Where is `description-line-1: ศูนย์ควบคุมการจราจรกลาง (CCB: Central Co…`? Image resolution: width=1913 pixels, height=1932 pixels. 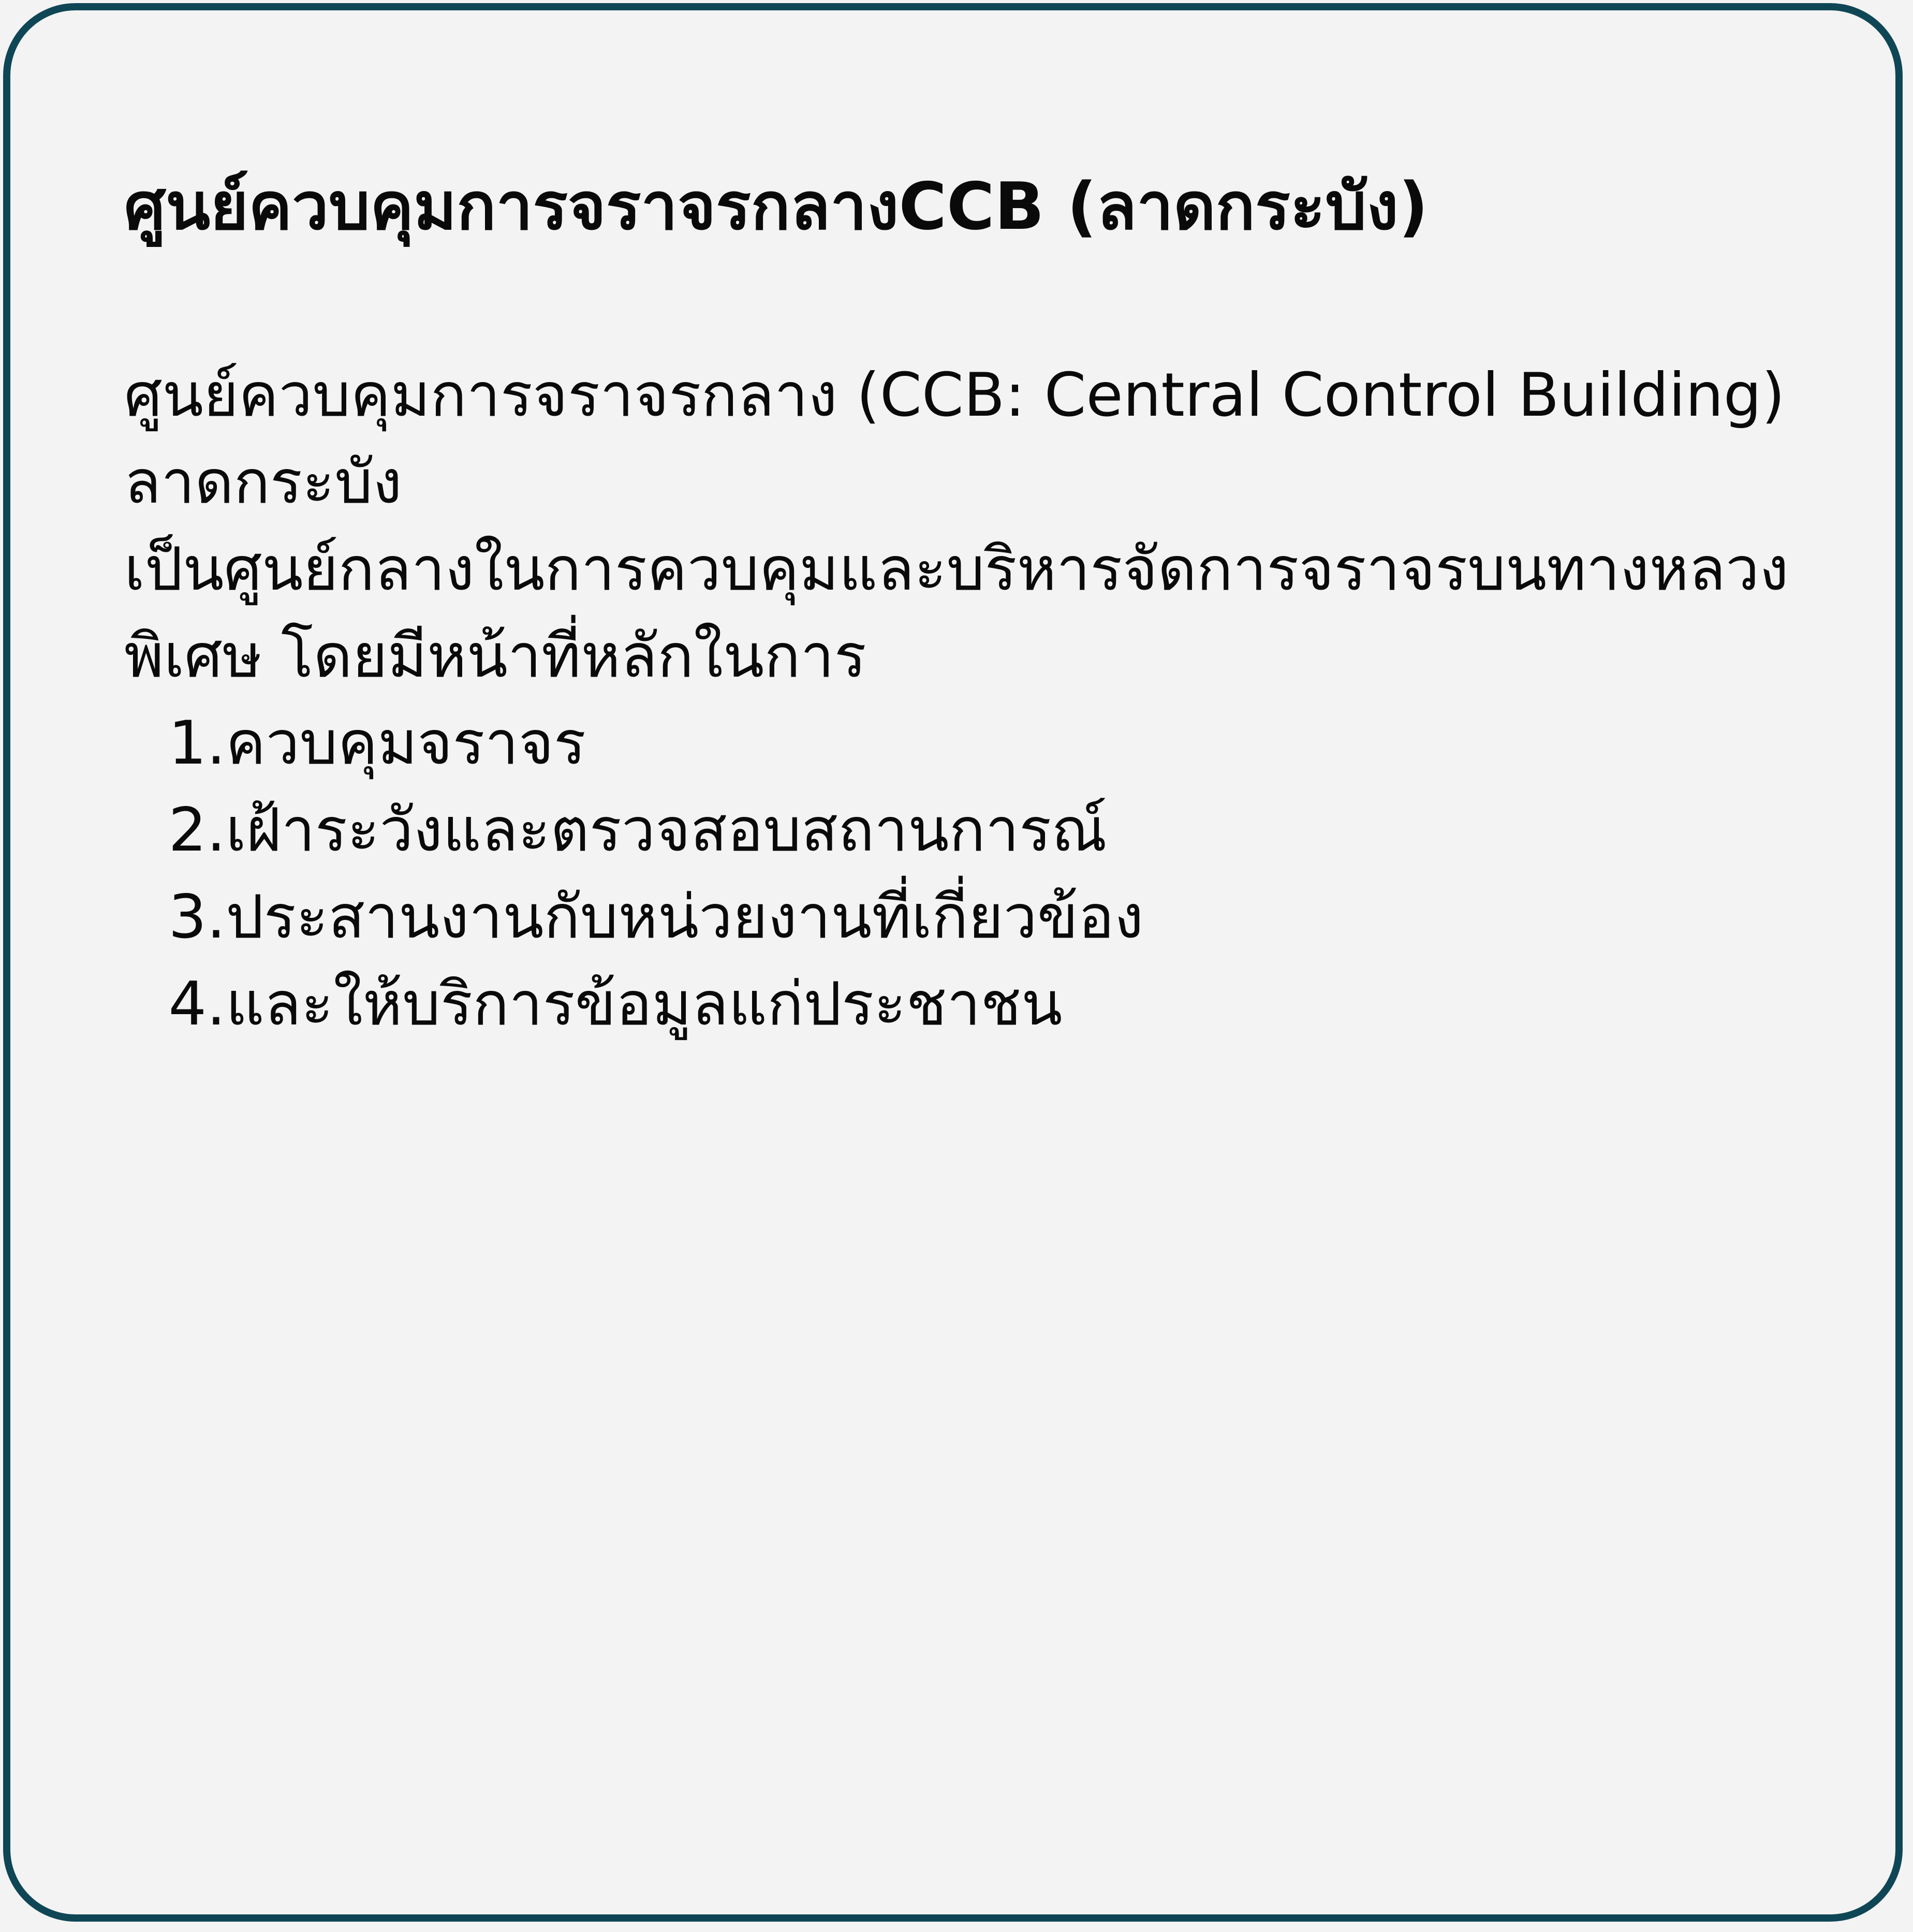 description-line-1: ศูนย์ควบคุมการจราจรกลาง (CCB: Central Co… is located at coordinates (954, 395).